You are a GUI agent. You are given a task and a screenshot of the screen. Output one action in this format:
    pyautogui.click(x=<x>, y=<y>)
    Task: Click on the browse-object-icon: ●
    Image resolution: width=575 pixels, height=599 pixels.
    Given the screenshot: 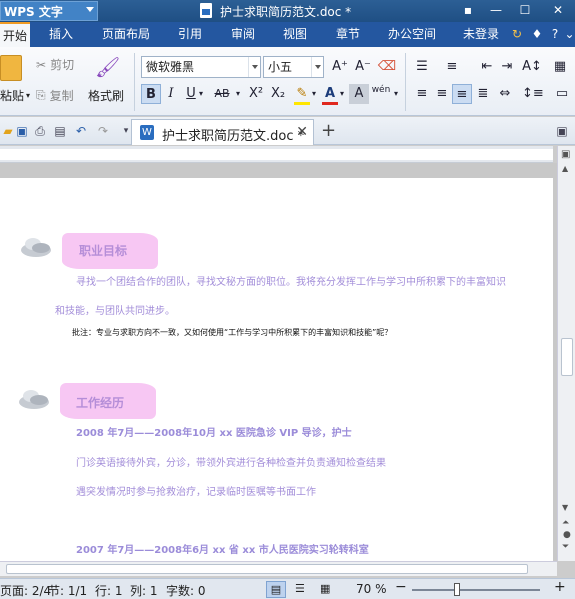 What is the action you would take?
    pyautogui.click(x=567, y=535)
    